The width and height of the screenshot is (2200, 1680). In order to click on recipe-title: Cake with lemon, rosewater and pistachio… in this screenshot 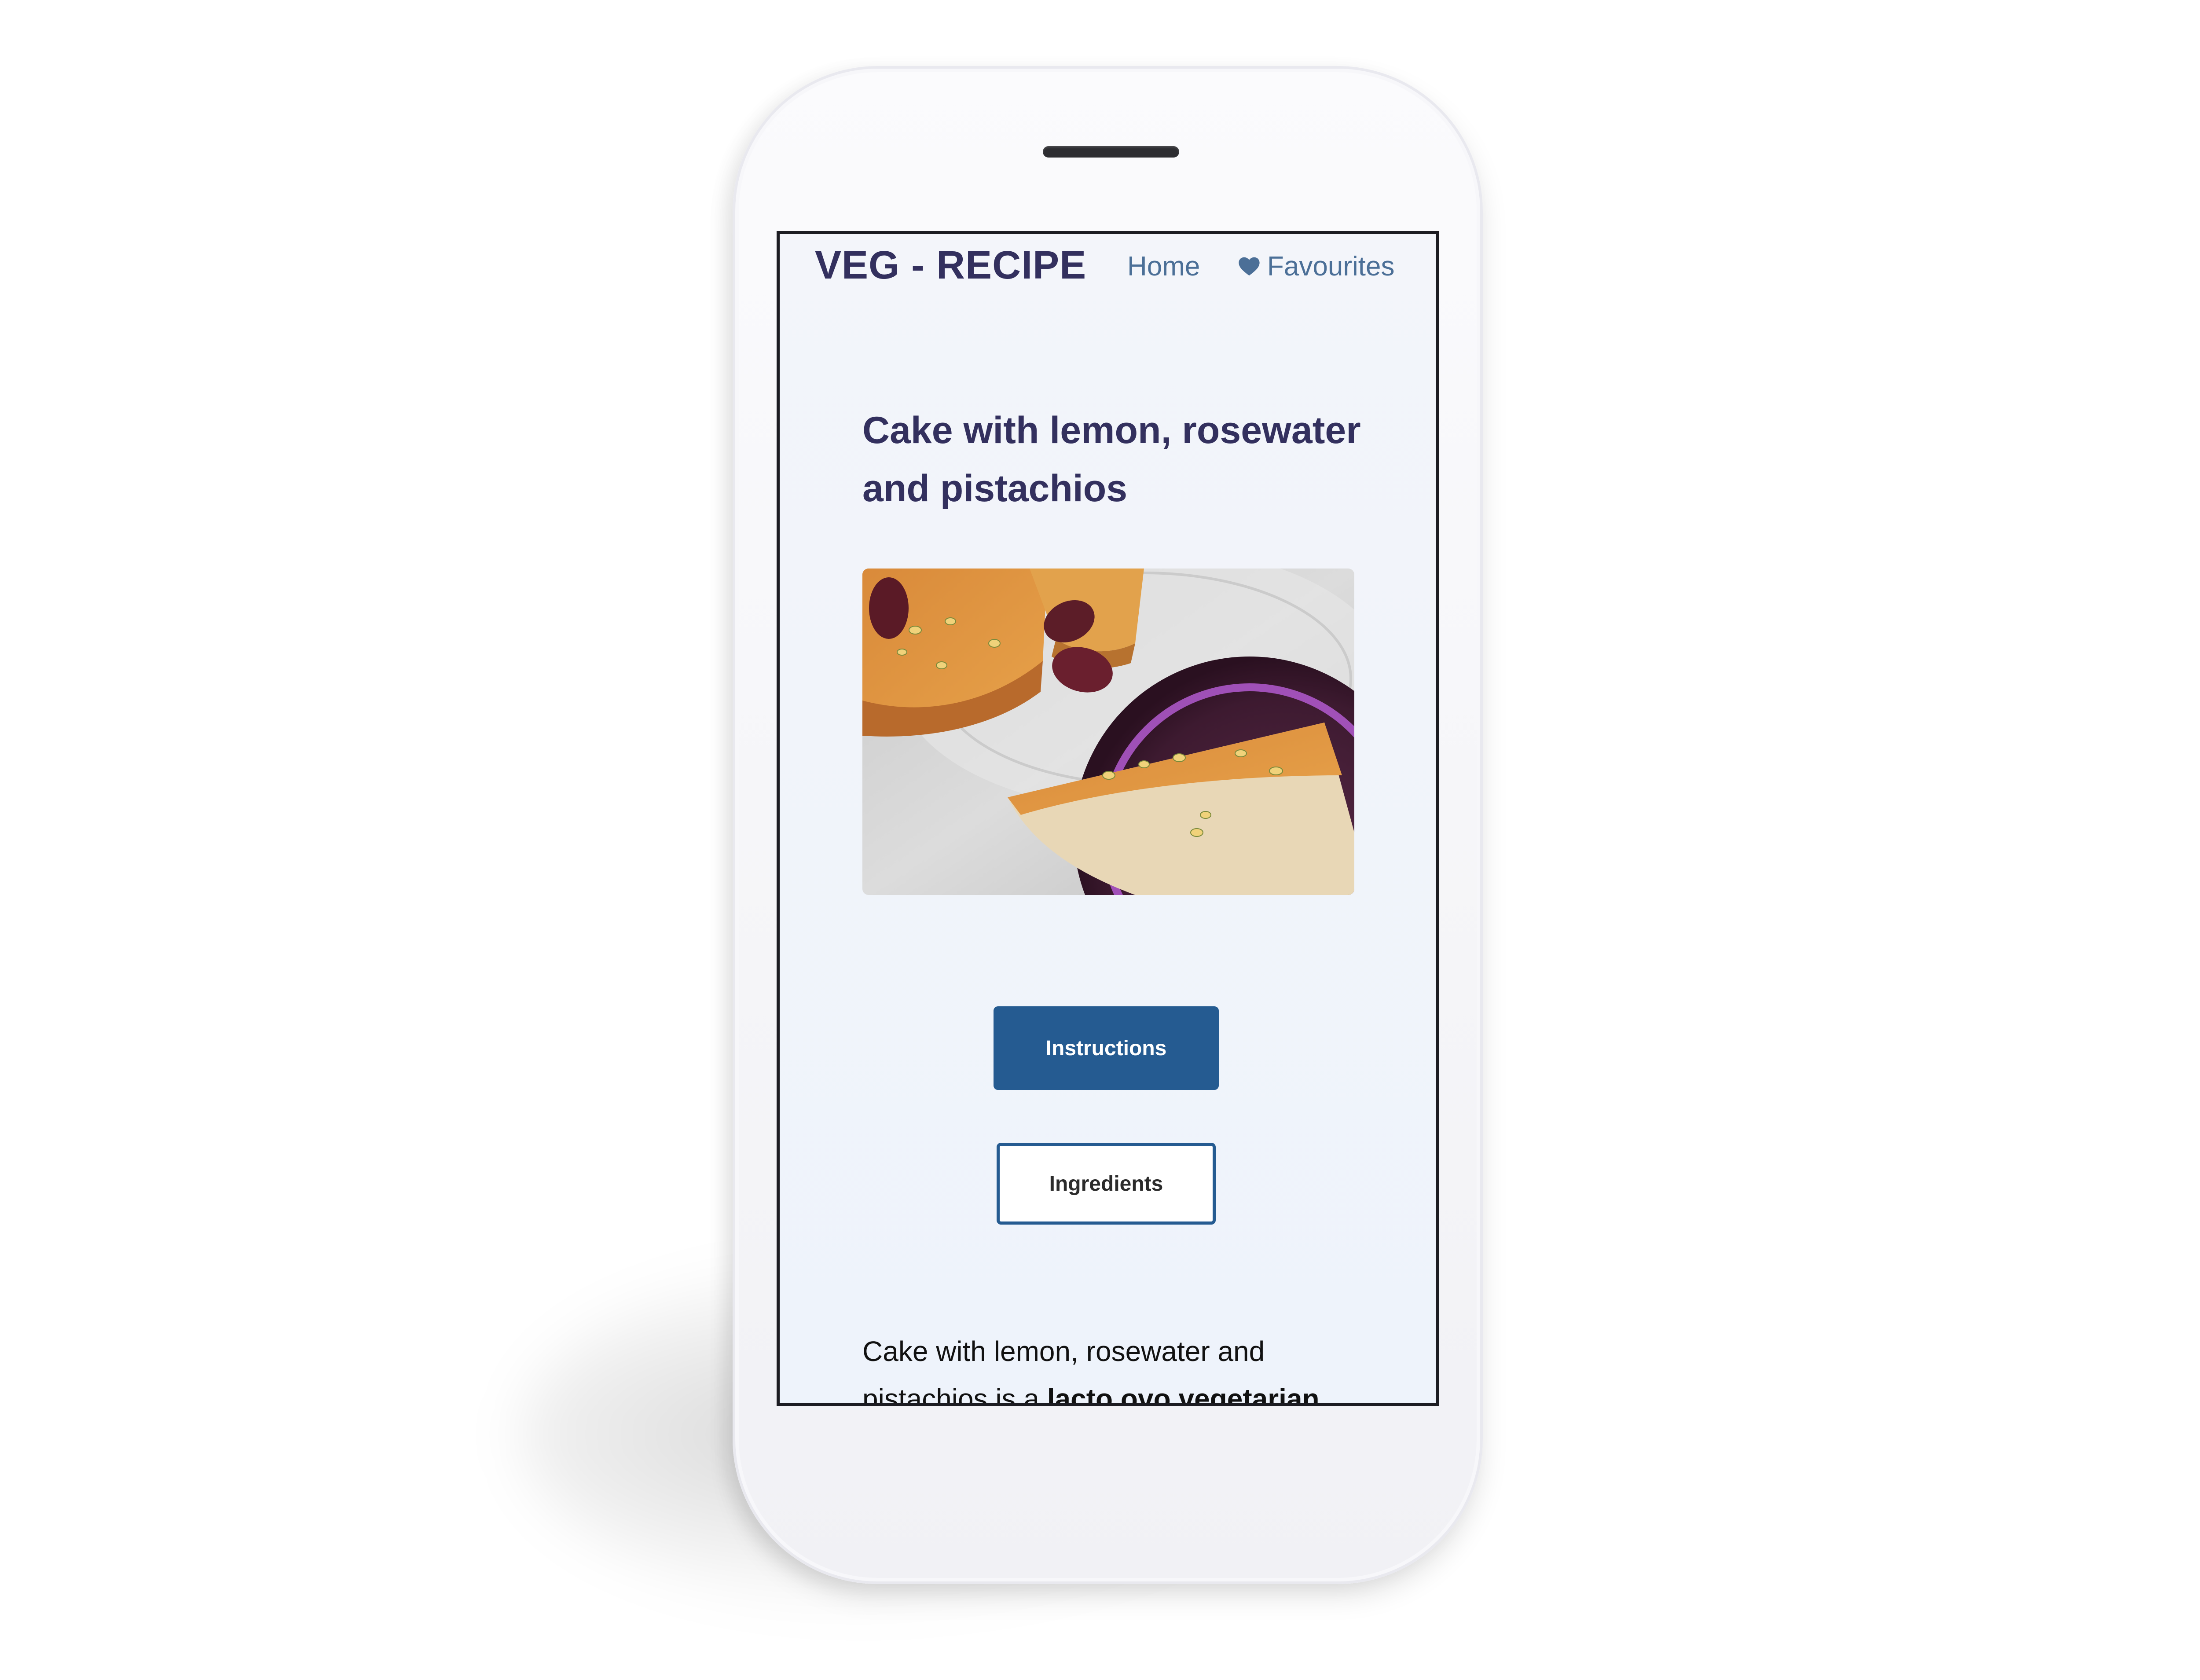, I will do `click(1112, 459)`.